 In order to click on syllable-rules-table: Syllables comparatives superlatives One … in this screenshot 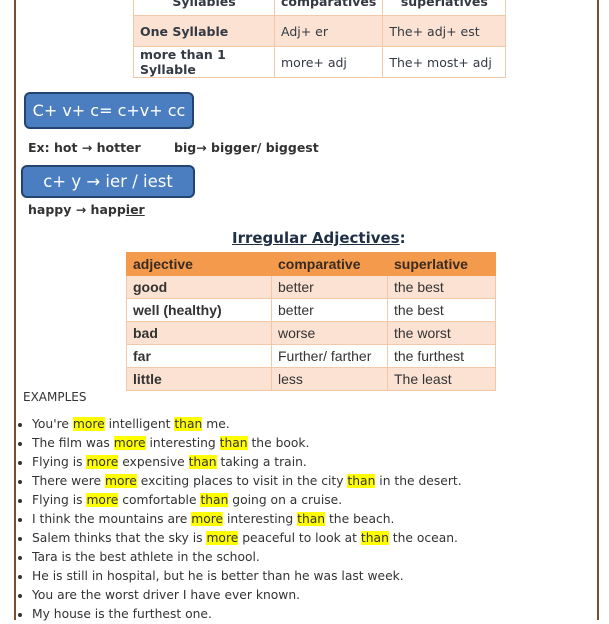, I will do `click(320, 39)`.